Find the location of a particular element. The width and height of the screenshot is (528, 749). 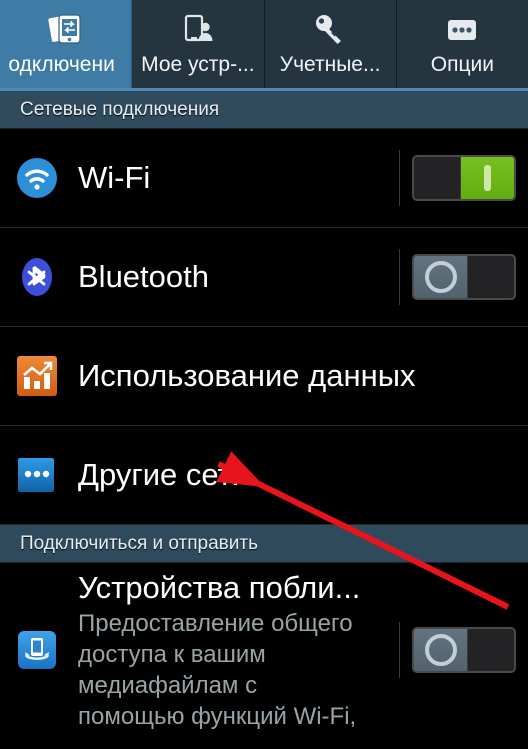

connections-icon is located at coordinates (66, 30).